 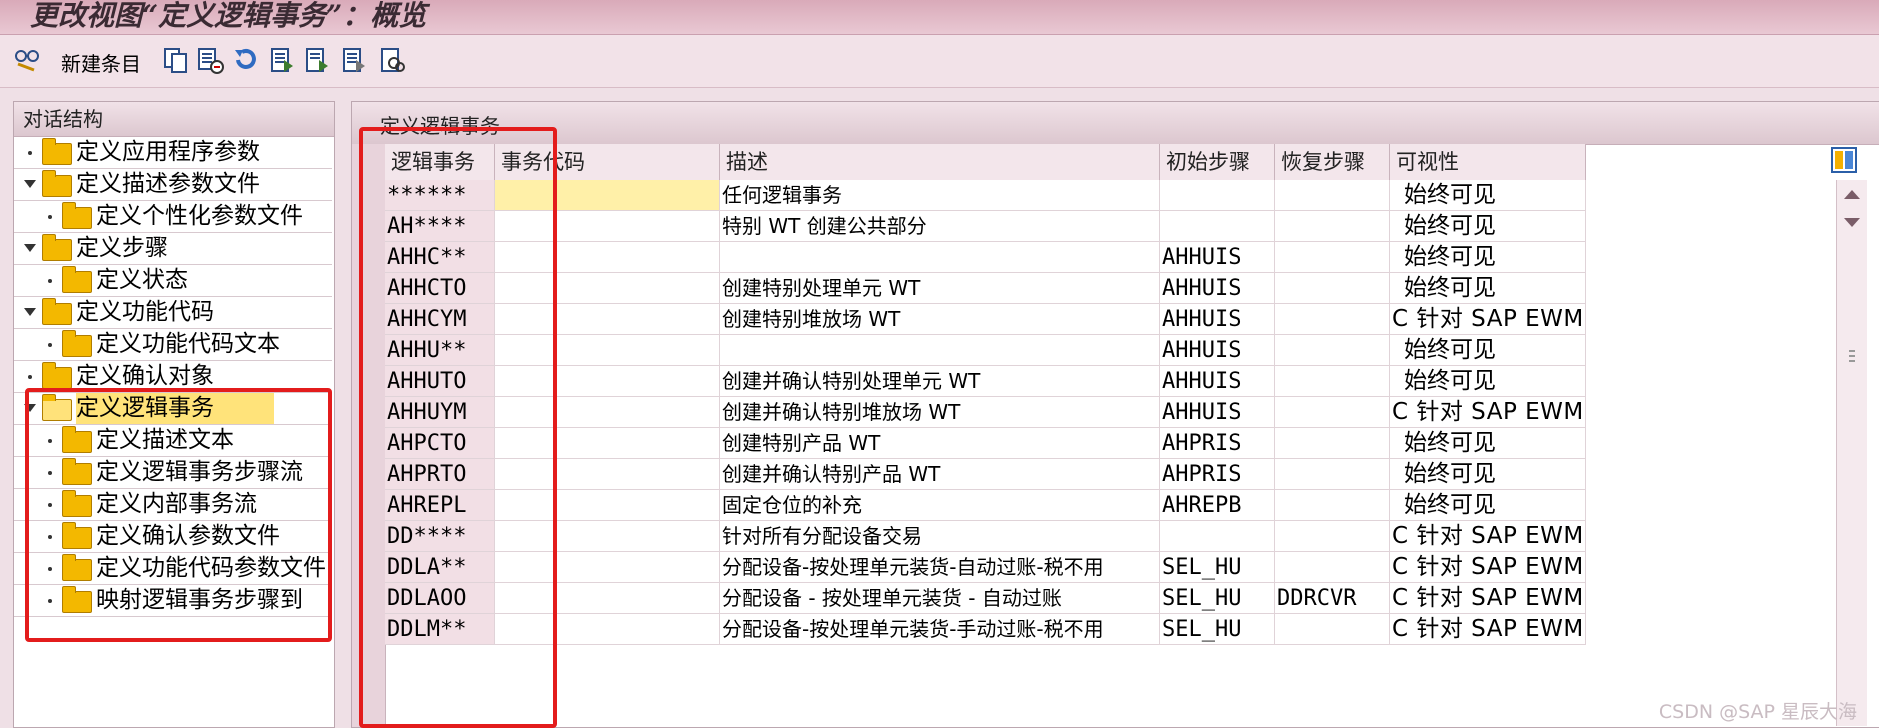 What do you see at coordinates (282, 60) in the screenshot?
I see `select-all-icon` at bounding box center [282, 60].